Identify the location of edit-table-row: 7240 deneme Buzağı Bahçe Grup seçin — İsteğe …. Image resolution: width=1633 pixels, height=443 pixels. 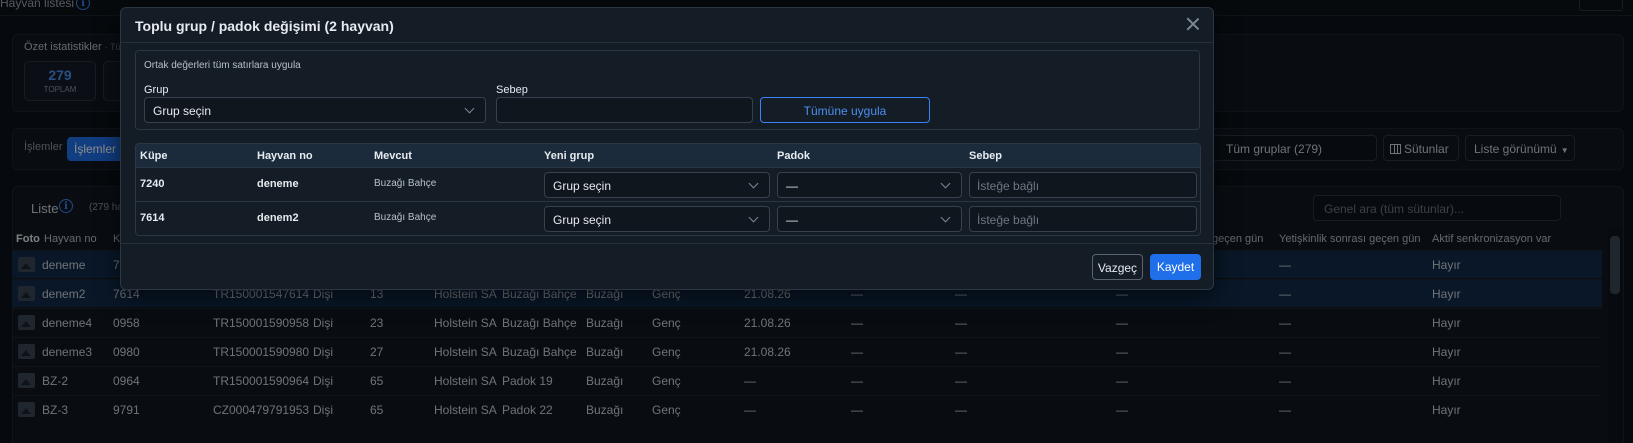
(668, 184).